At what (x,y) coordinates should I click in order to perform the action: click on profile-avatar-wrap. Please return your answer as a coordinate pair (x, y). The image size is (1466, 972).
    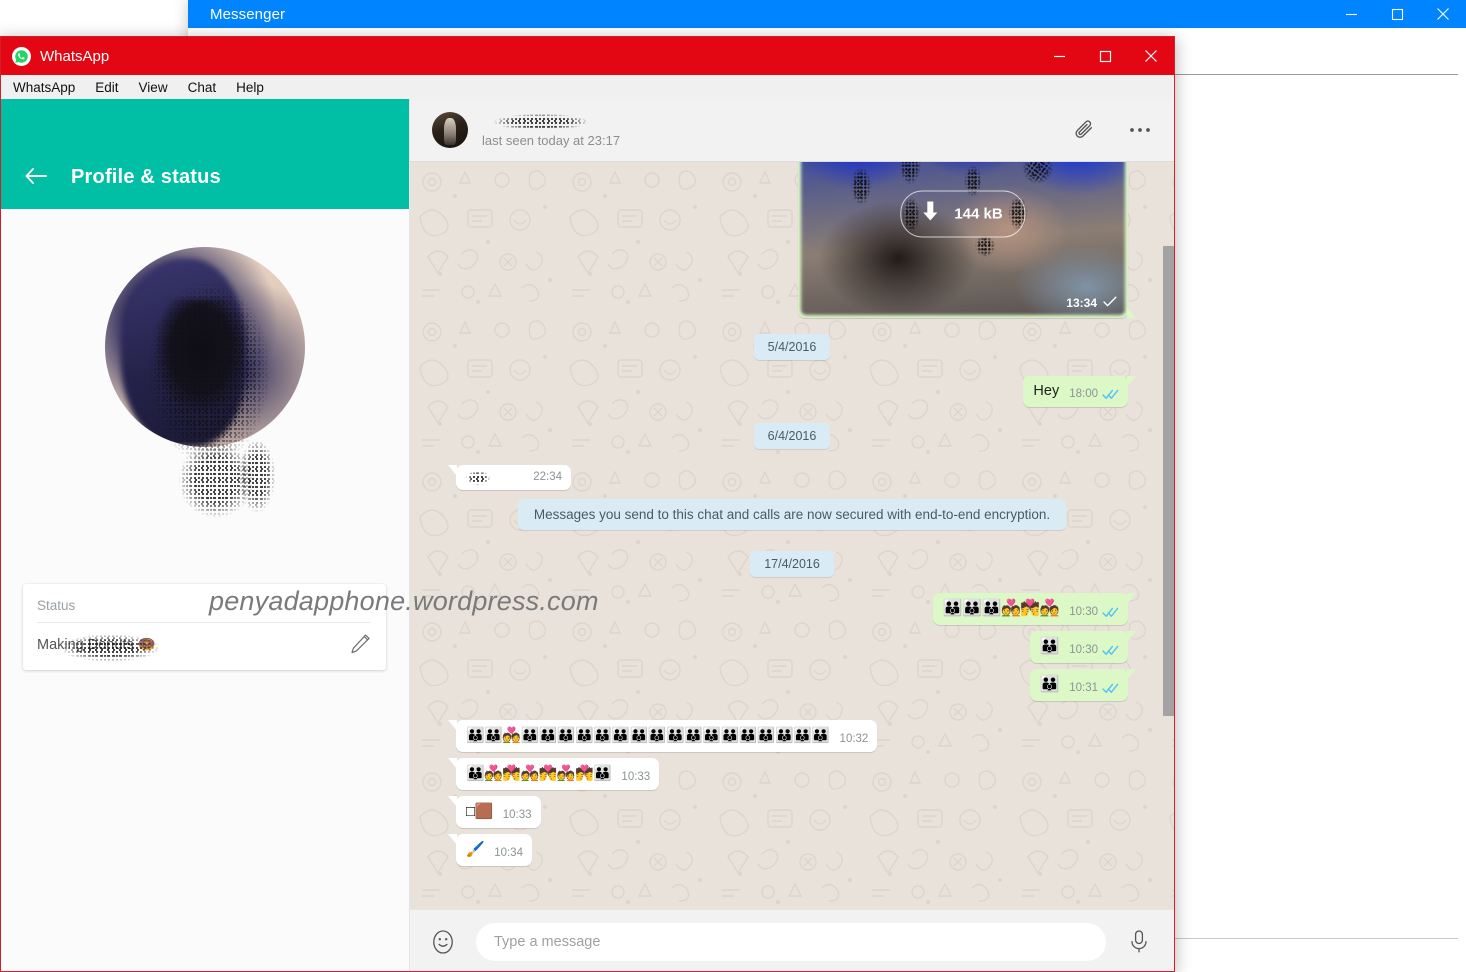
    Looking at the image, I should click on (205, 382).